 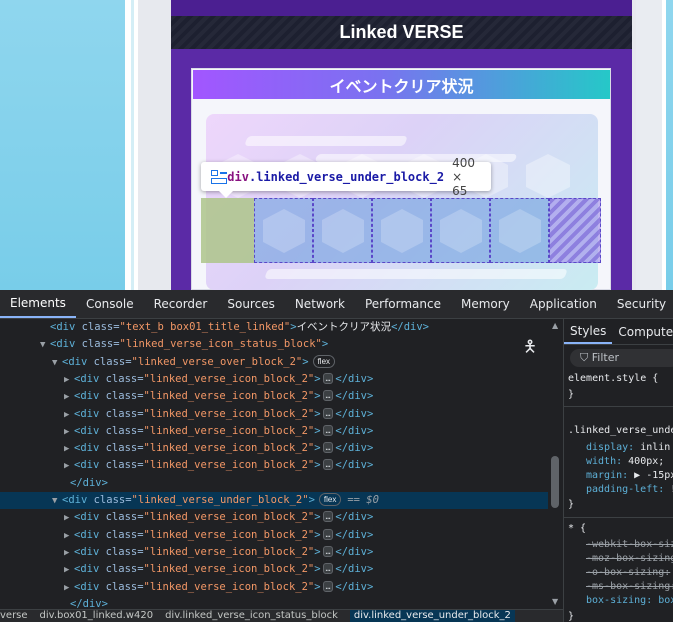 I want to click on padding-overlay, so click(x=575, y=230).